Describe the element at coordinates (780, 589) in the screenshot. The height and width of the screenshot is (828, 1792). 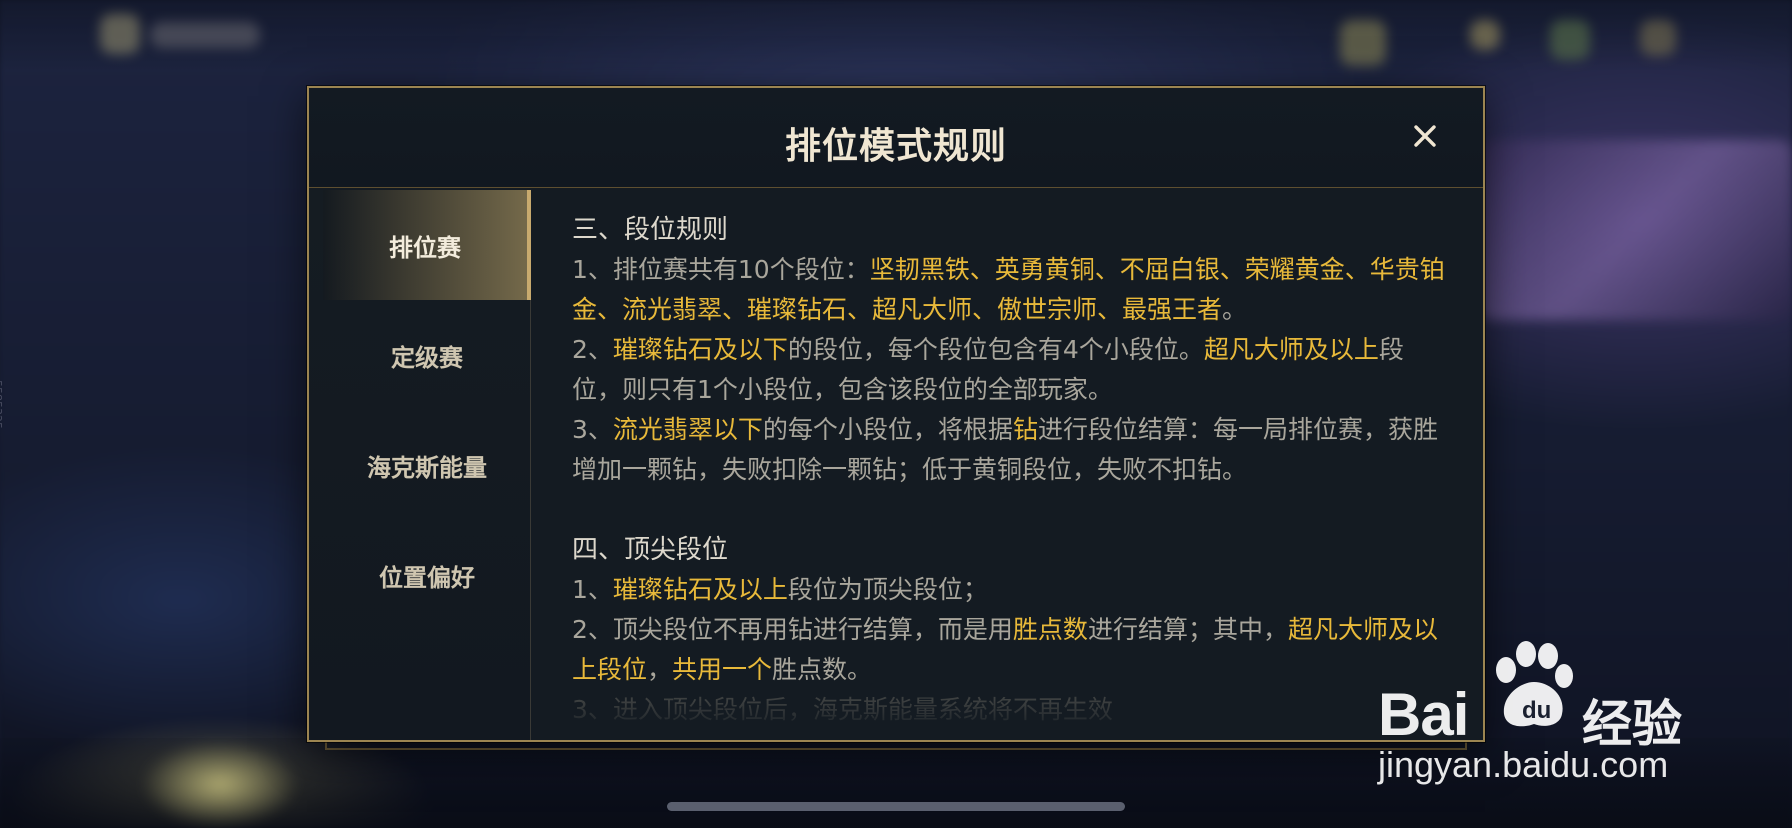
I see `rule-paragraph: 1、璀璨钻石及以上段位为顶尖段位；` at that location.